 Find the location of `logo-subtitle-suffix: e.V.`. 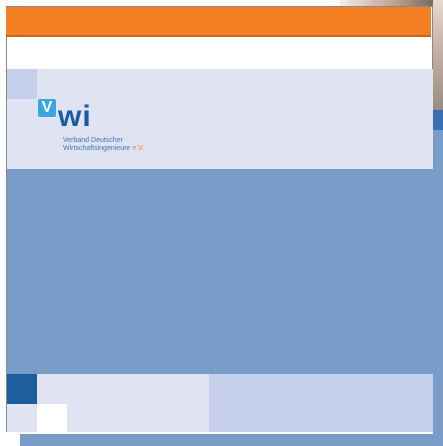

logo-subtitle-suffix: e.V. is located at coordinates (138, 148).